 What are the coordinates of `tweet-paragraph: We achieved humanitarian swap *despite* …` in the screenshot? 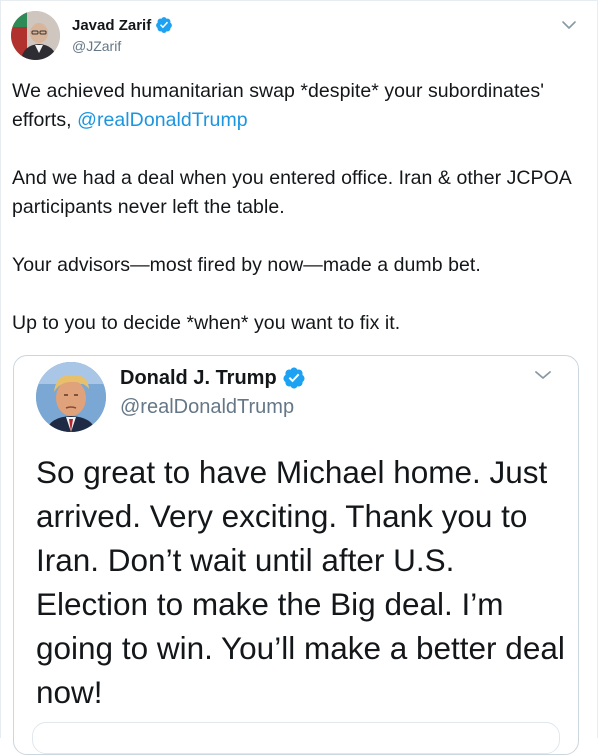 It's located at (297, 106).